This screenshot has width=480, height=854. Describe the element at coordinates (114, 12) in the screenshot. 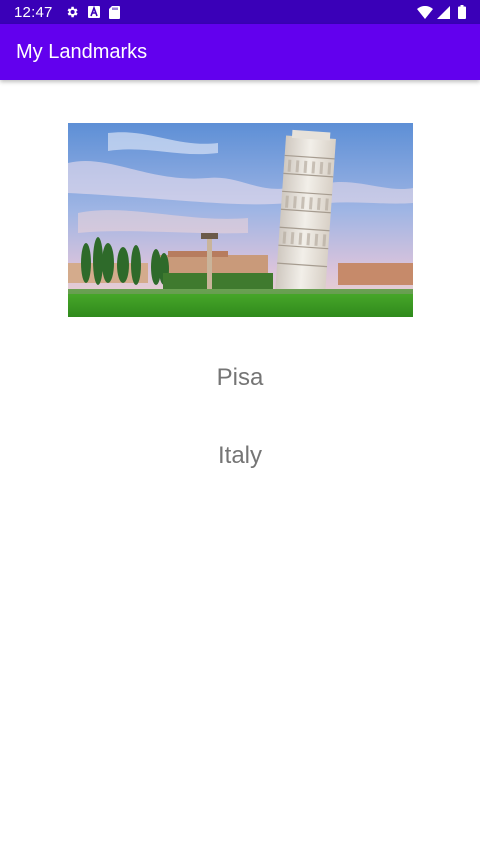

I see `sd-card-icon` at that location.